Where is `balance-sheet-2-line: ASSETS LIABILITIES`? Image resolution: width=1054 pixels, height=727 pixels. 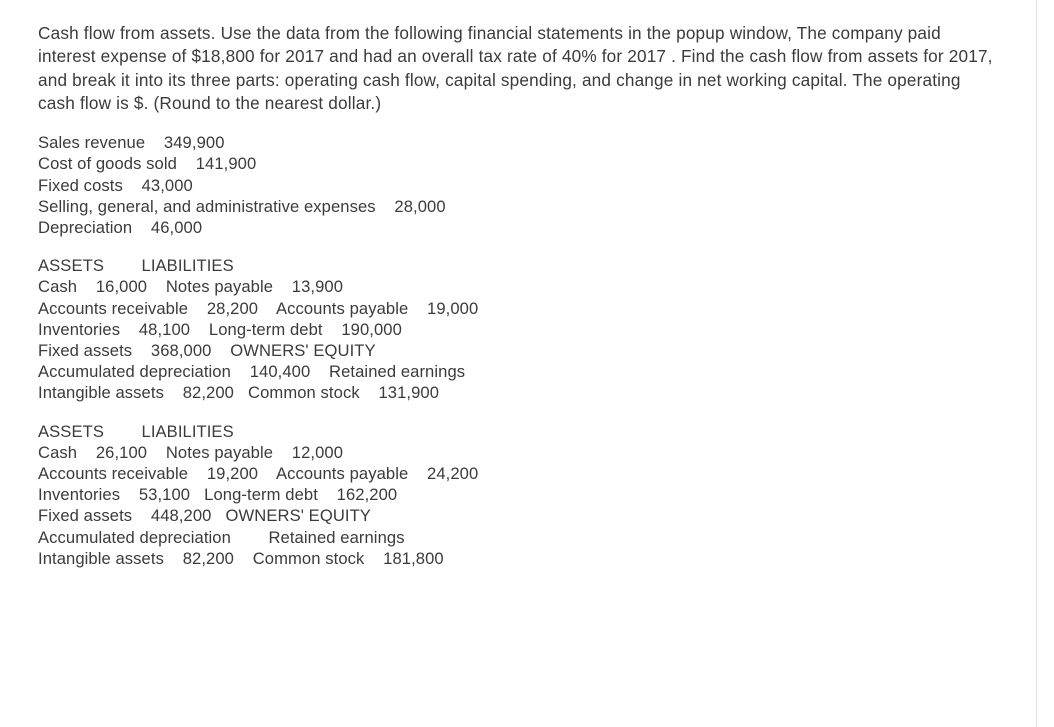 balance-sheet-2-line: ASSETS LIABILITIES is located at coordinates (136, 431).